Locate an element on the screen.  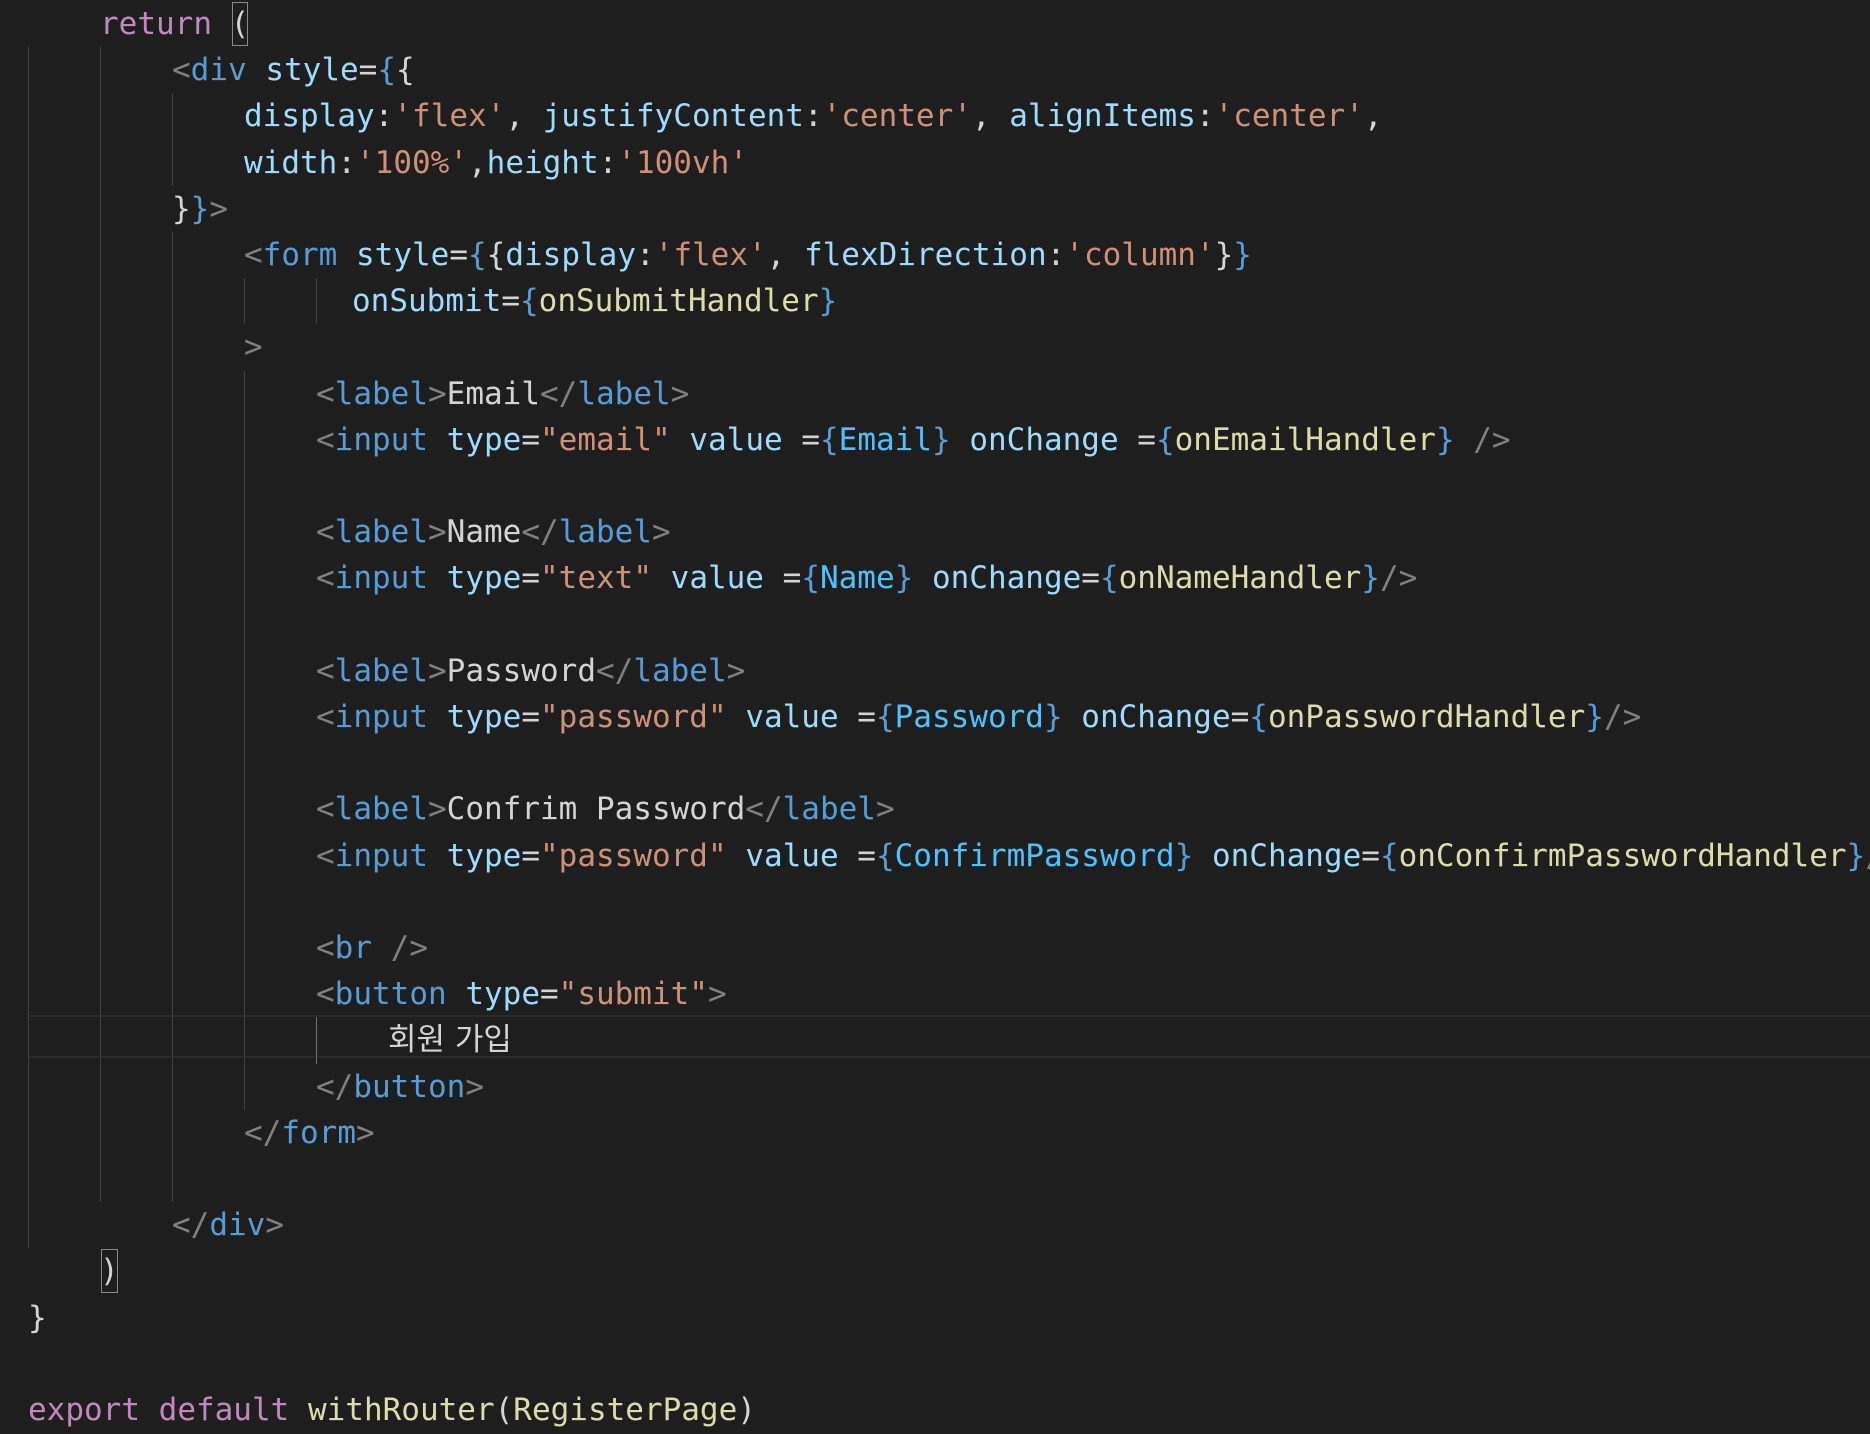
code-token: "text" is located at coordinates (596, 578).